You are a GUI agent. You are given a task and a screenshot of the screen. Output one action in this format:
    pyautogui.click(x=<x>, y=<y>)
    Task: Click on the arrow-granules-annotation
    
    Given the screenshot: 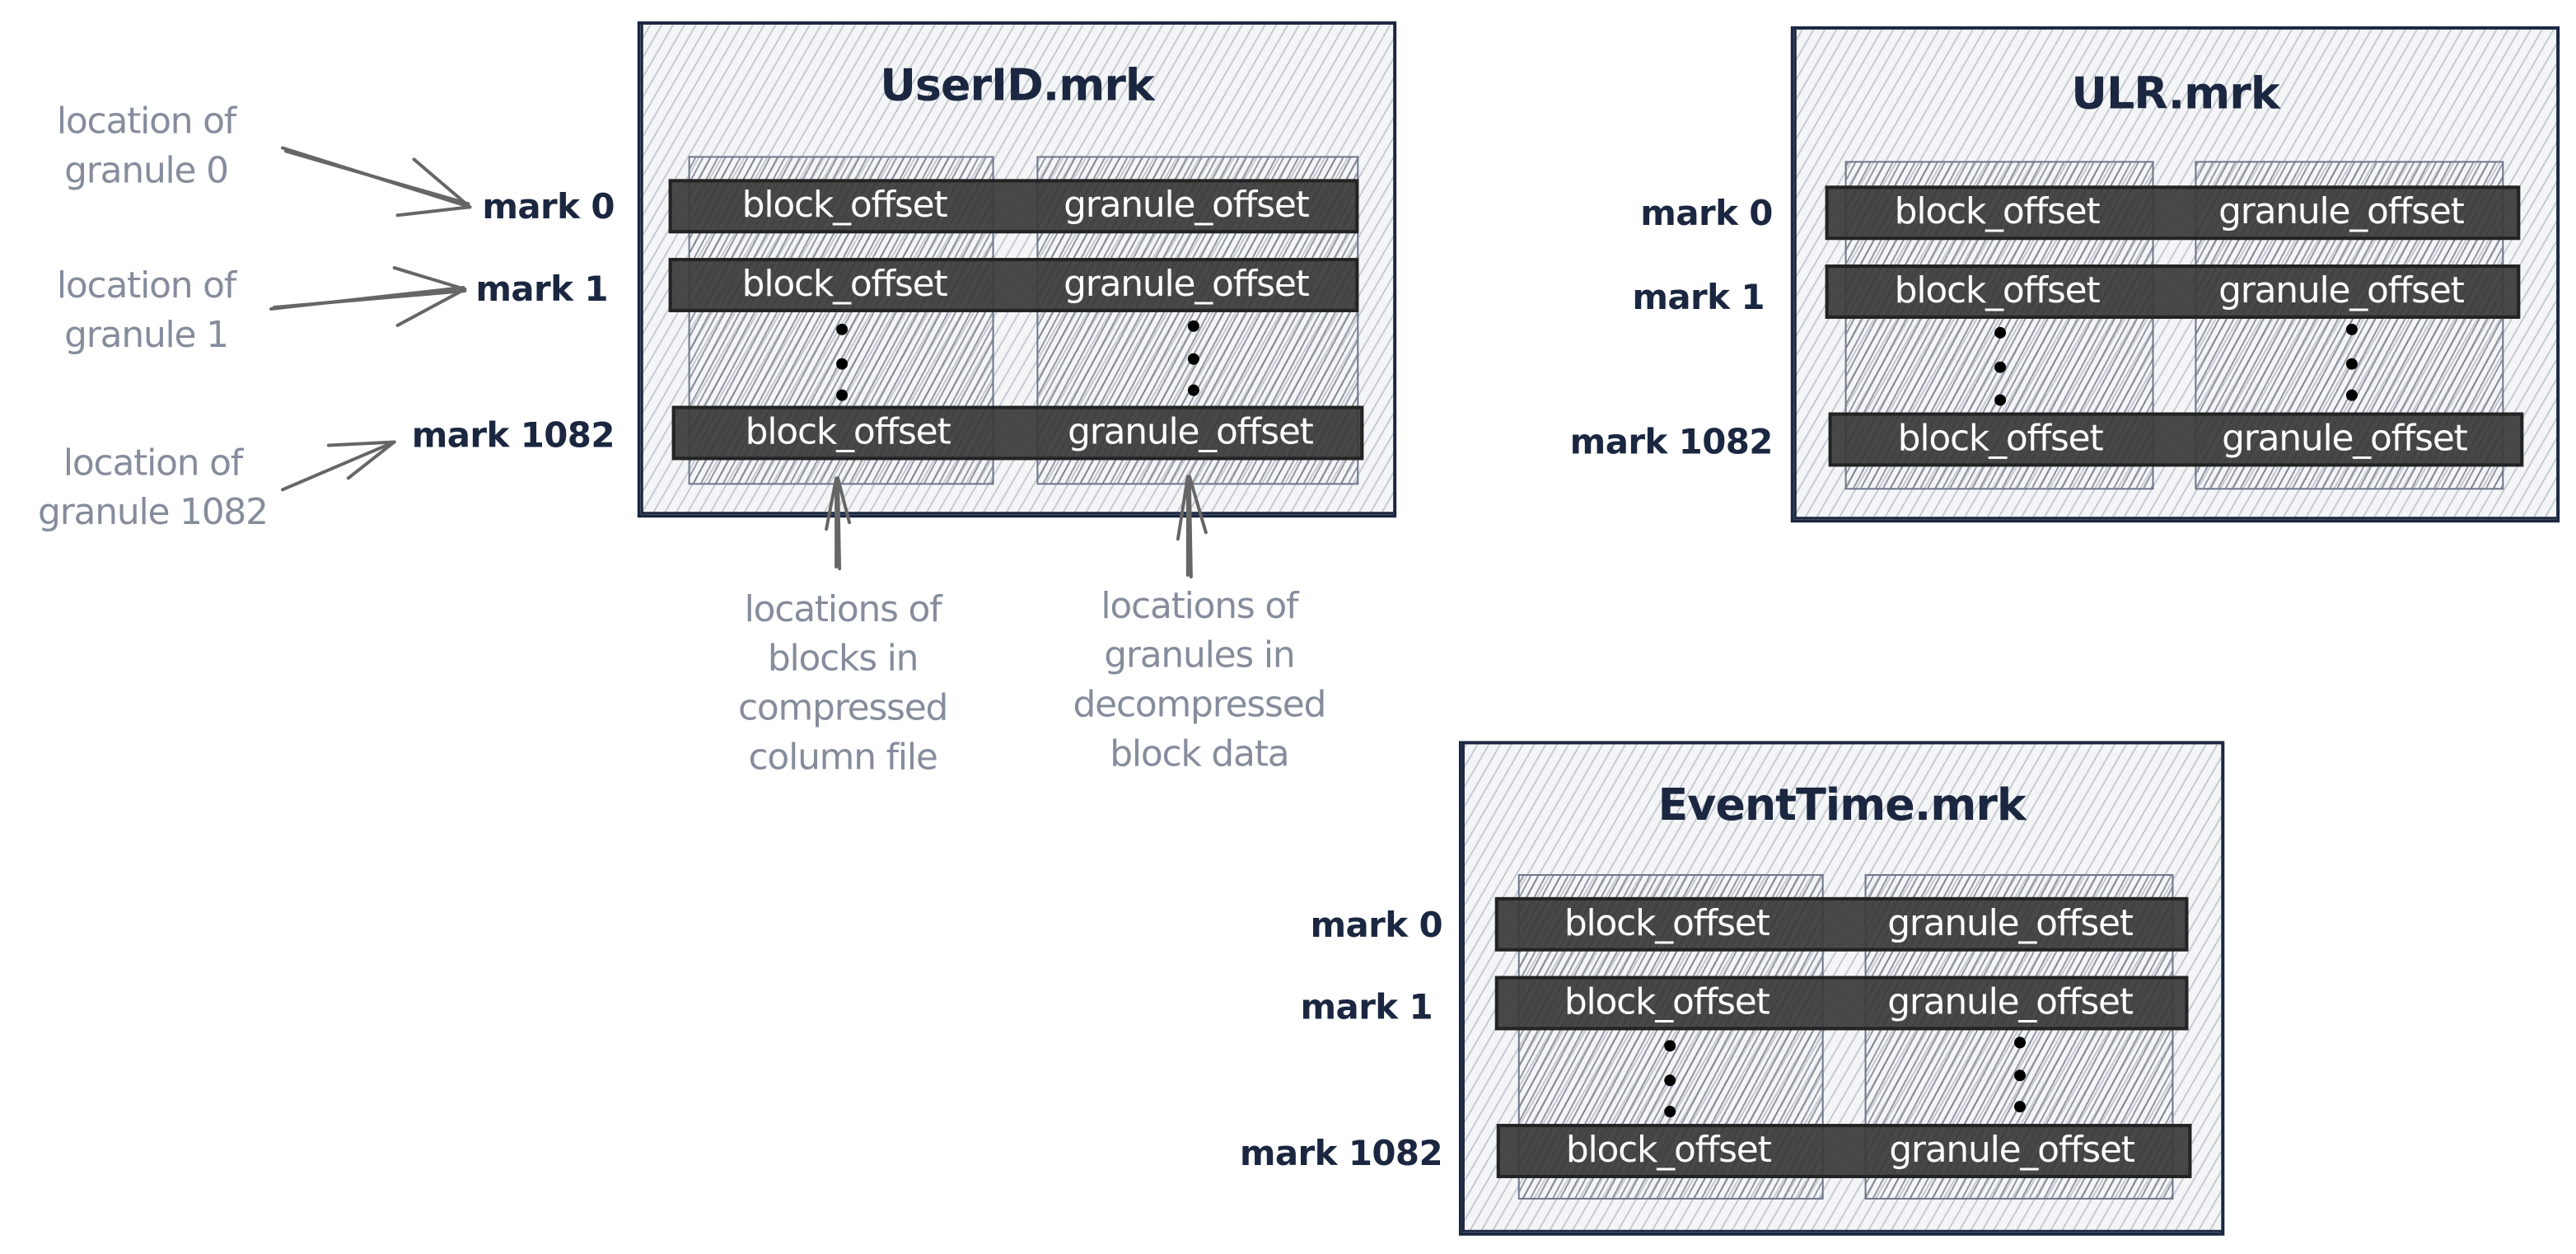 What is the action you would take?
    pyautogui.click(x=1192, y=526)
    